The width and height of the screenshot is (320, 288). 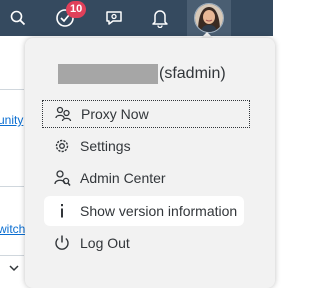 What do you see at coordinates (160, 18) in the screenshot?
I see `bell-icon` at bounding box center [160, 18].